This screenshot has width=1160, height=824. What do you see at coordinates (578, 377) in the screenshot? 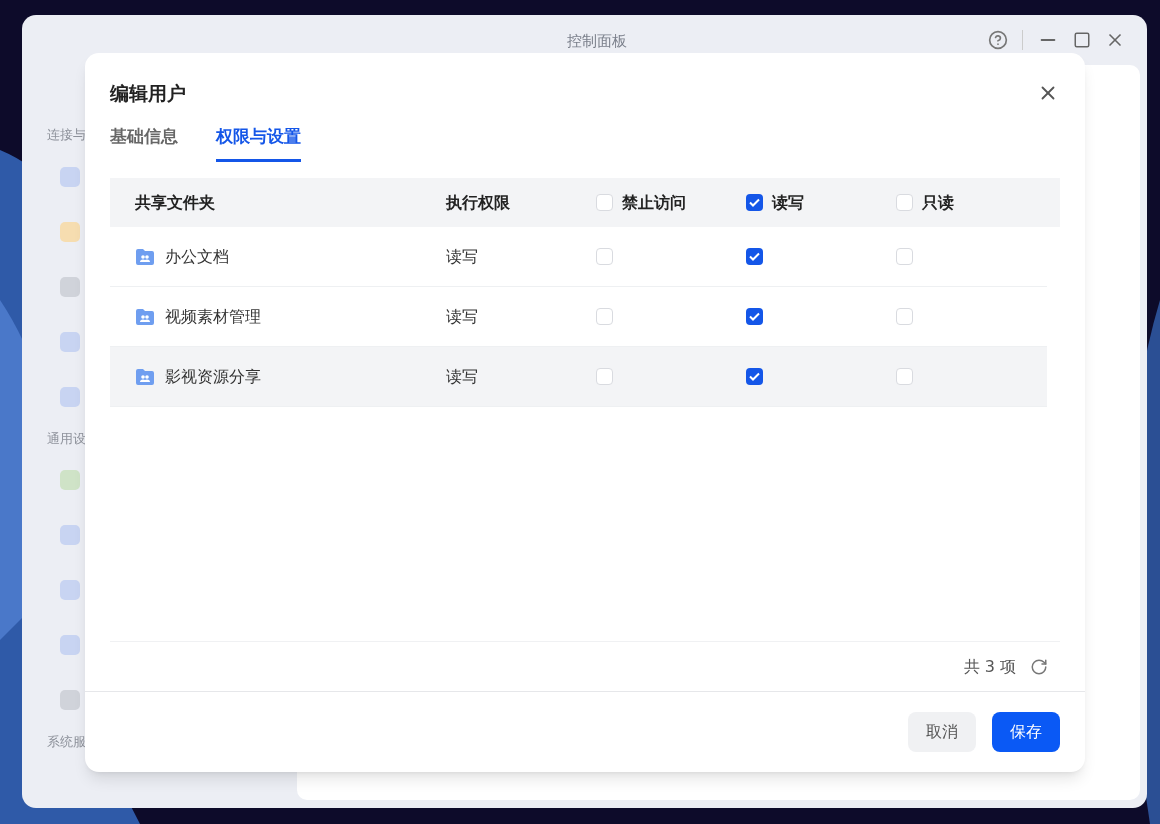
I see `table-row: 影视资源分享 读写` at bounding box center [578, 377].